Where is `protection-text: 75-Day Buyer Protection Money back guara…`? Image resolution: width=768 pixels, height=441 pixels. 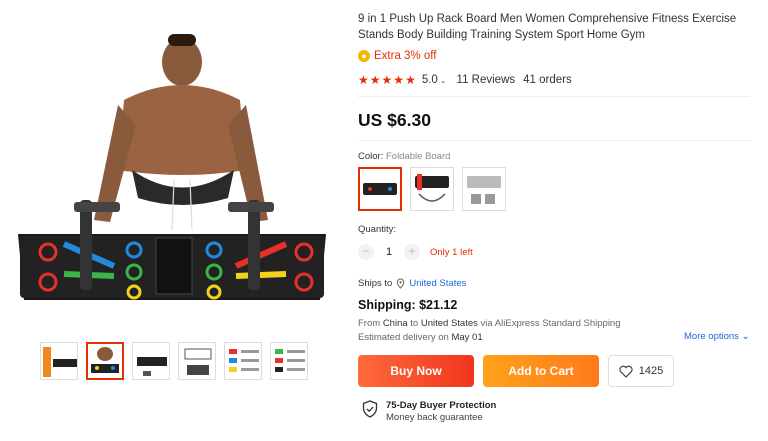
protection-text: 75-Day Buyer Protection Money back guara… is located at coordinates (441, 411).